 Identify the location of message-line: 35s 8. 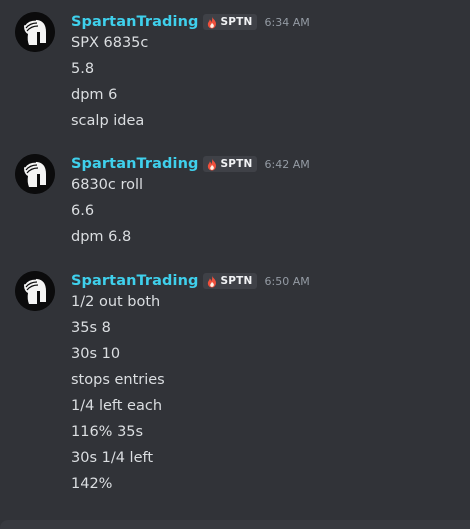
(91, 328).